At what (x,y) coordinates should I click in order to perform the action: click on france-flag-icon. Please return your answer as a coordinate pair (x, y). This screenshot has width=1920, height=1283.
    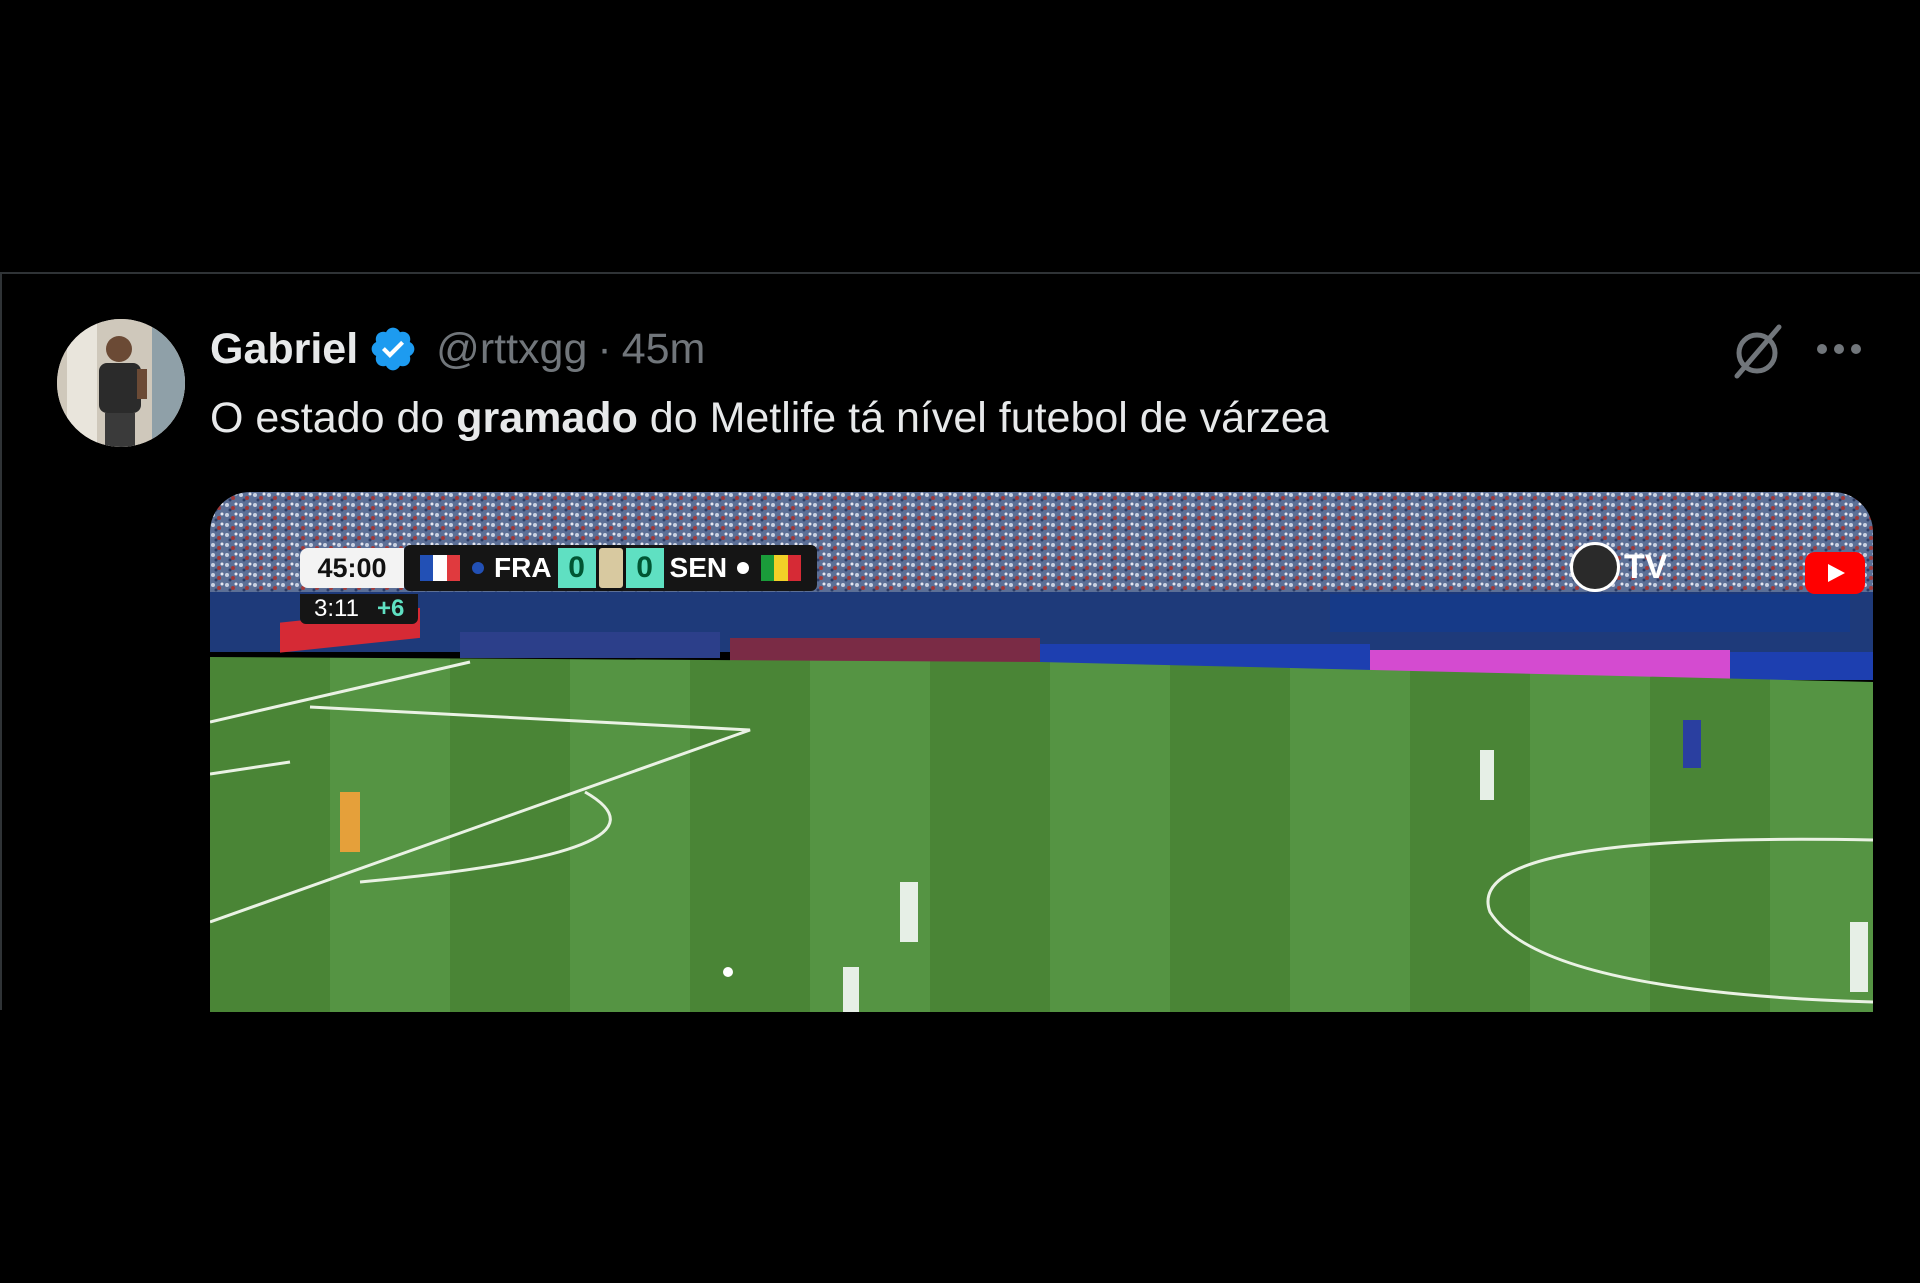
    Looking at the image, I should click on (440, 568).